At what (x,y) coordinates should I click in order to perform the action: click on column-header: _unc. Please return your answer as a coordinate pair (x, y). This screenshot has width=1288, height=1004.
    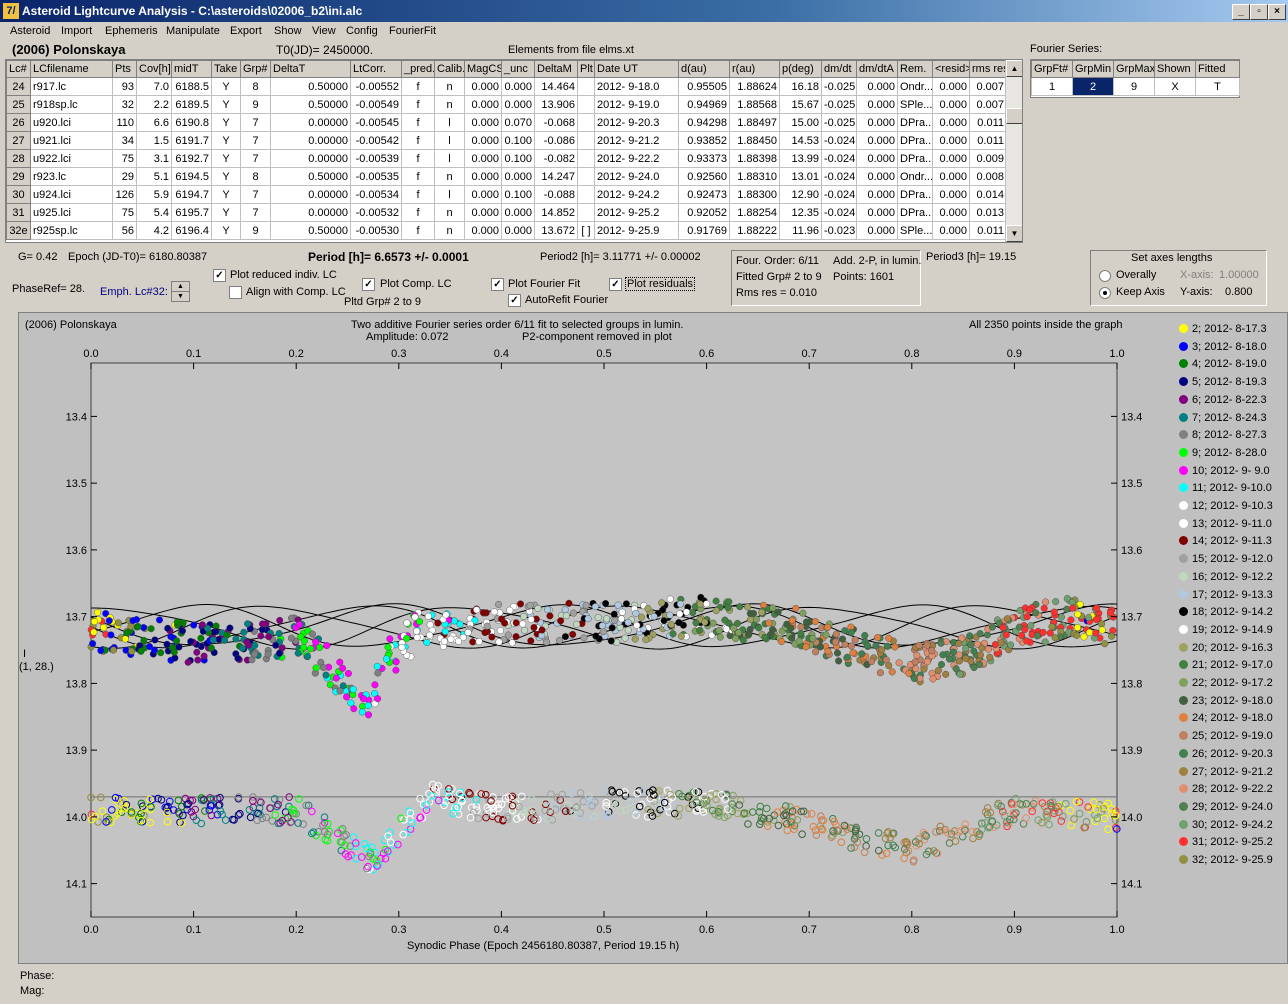
    Looking at the image, I should click on (518, 69).